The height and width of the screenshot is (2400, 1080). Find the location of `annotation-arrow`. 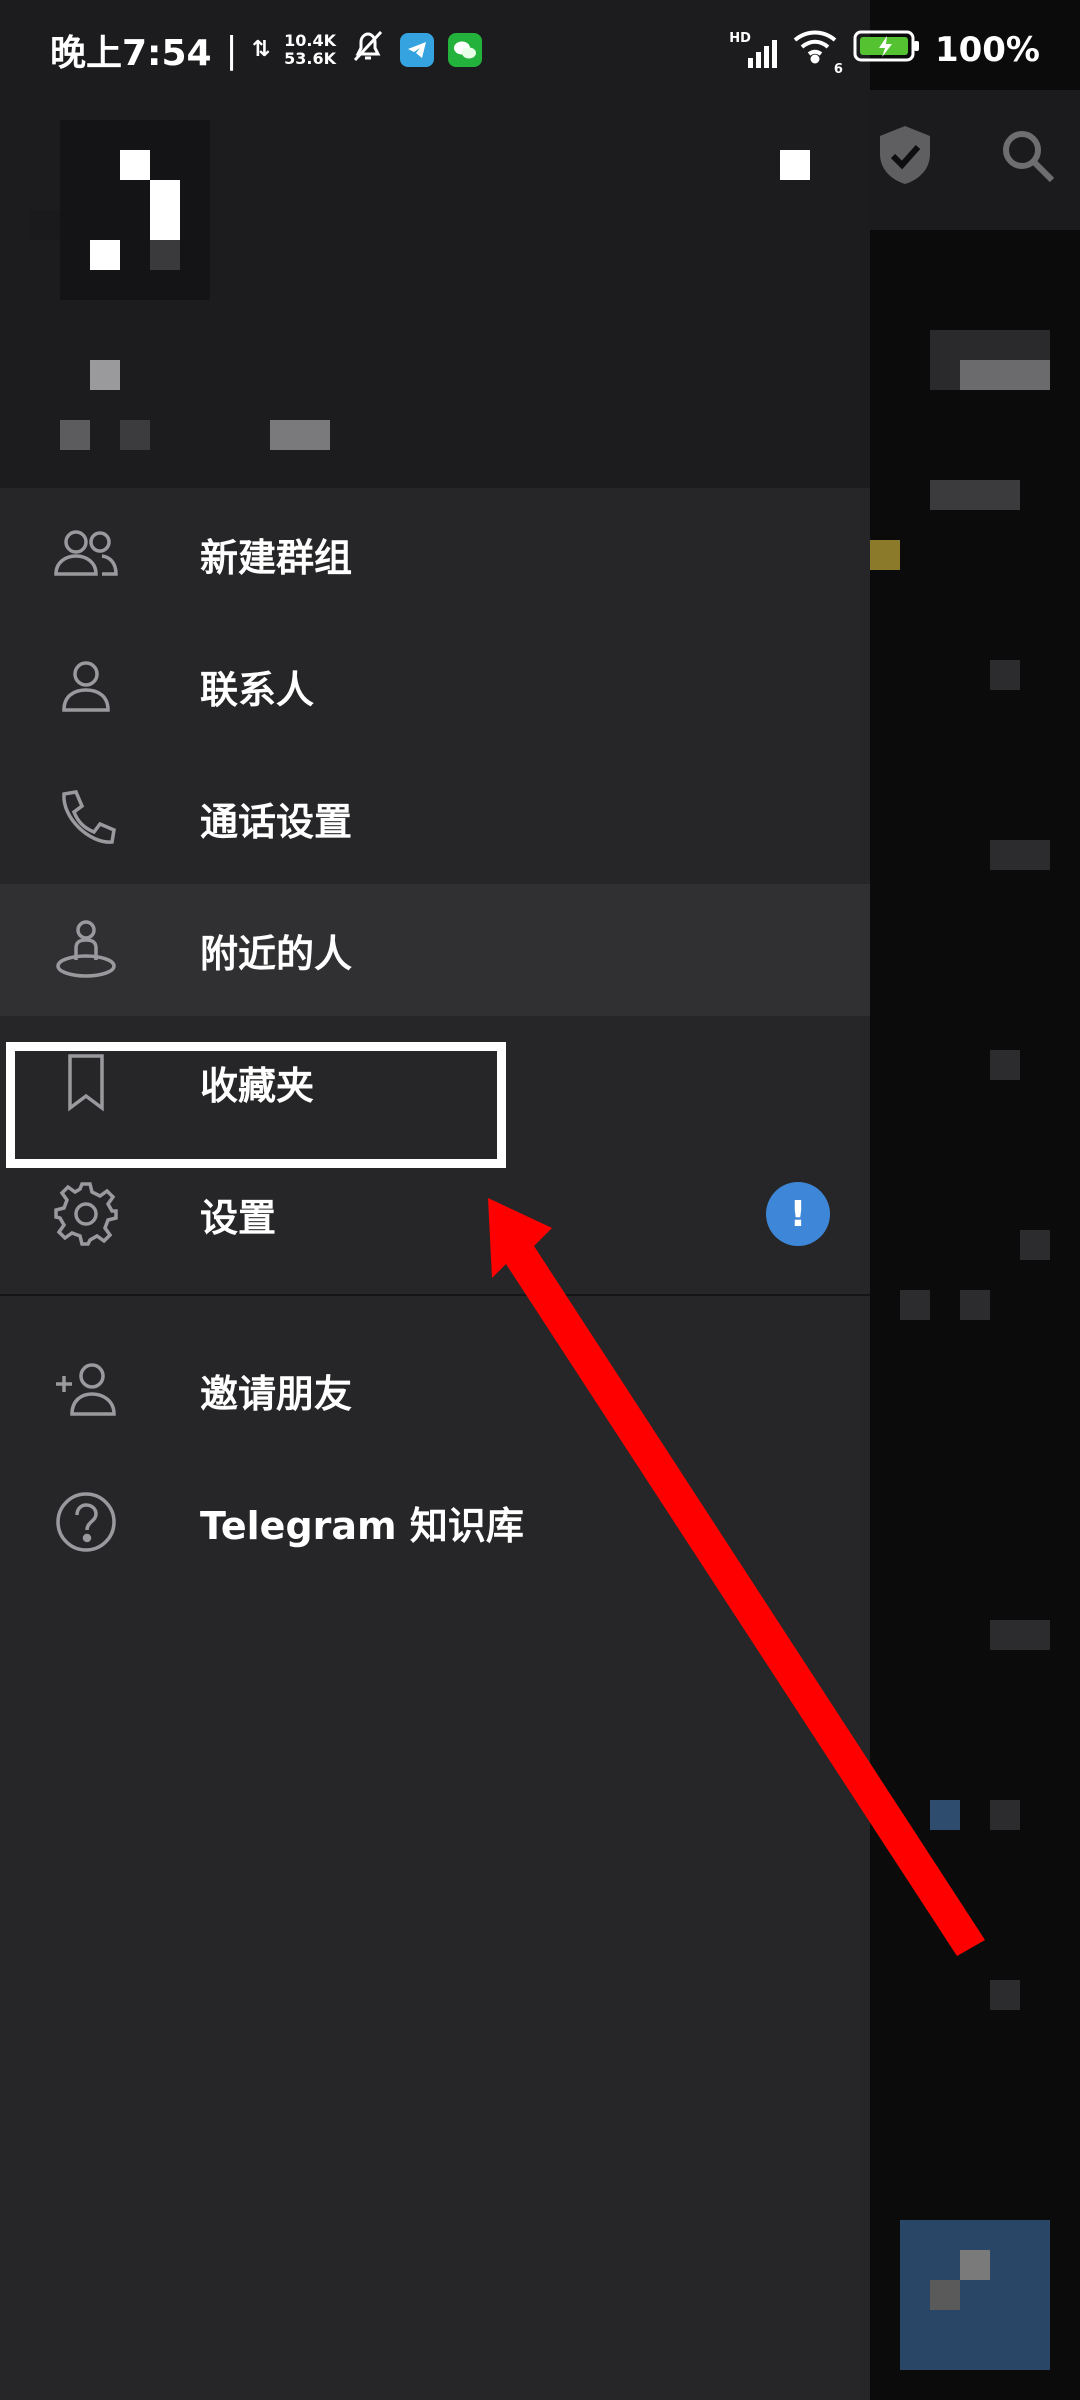

annotation-arrow is located at coordinates (736, 1577).